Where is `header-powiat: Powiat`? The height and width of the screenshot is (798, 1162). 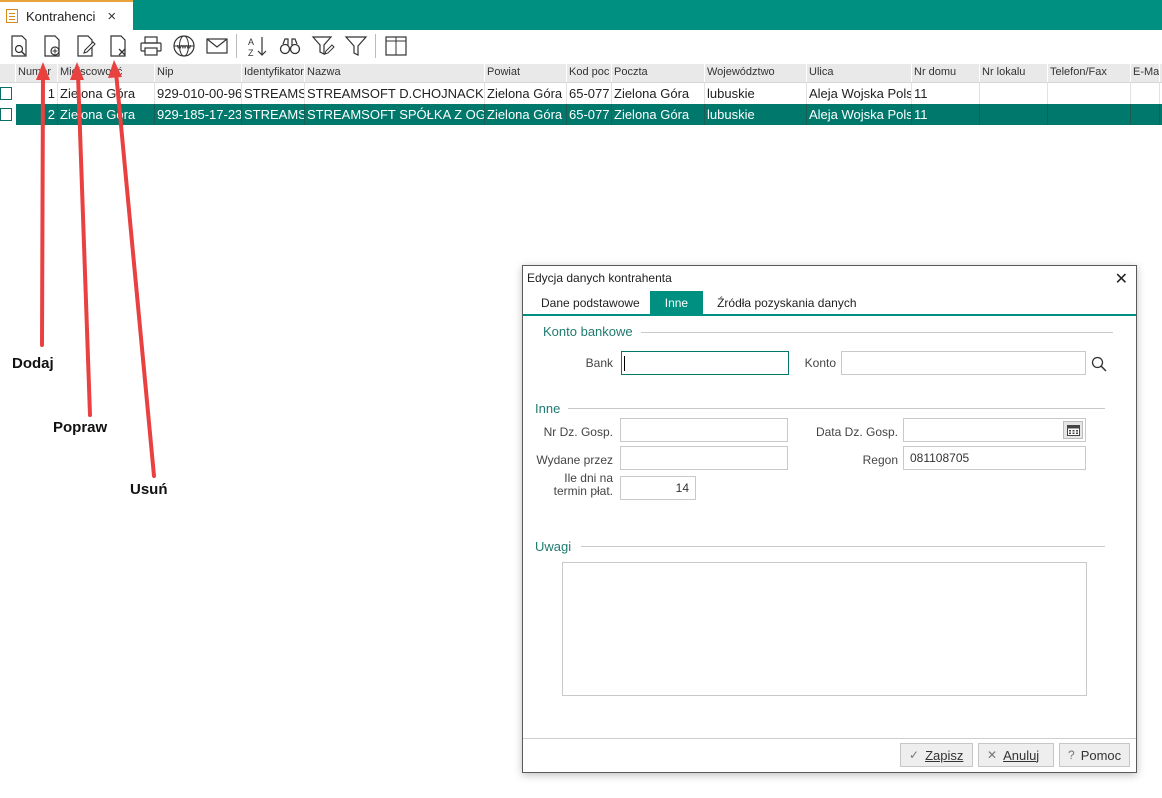
header-powiat: Powiat is located at coordinates (526, 73).